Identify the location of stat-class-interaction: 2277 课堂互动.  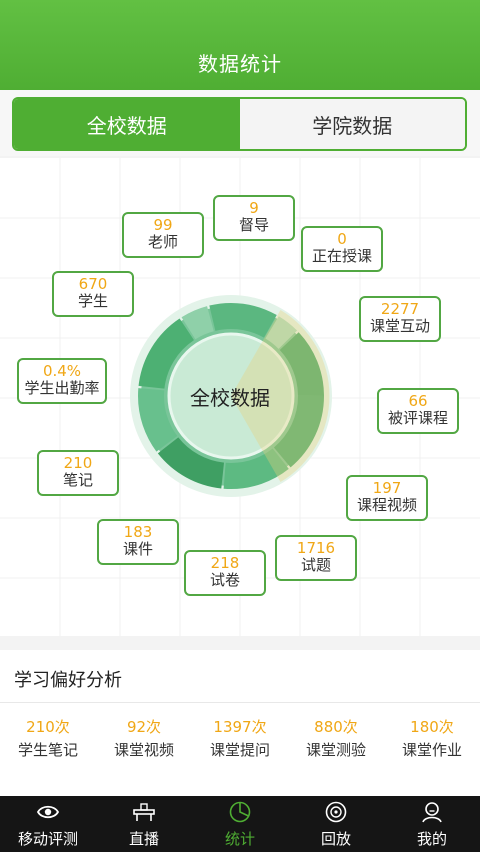
(400, 319).